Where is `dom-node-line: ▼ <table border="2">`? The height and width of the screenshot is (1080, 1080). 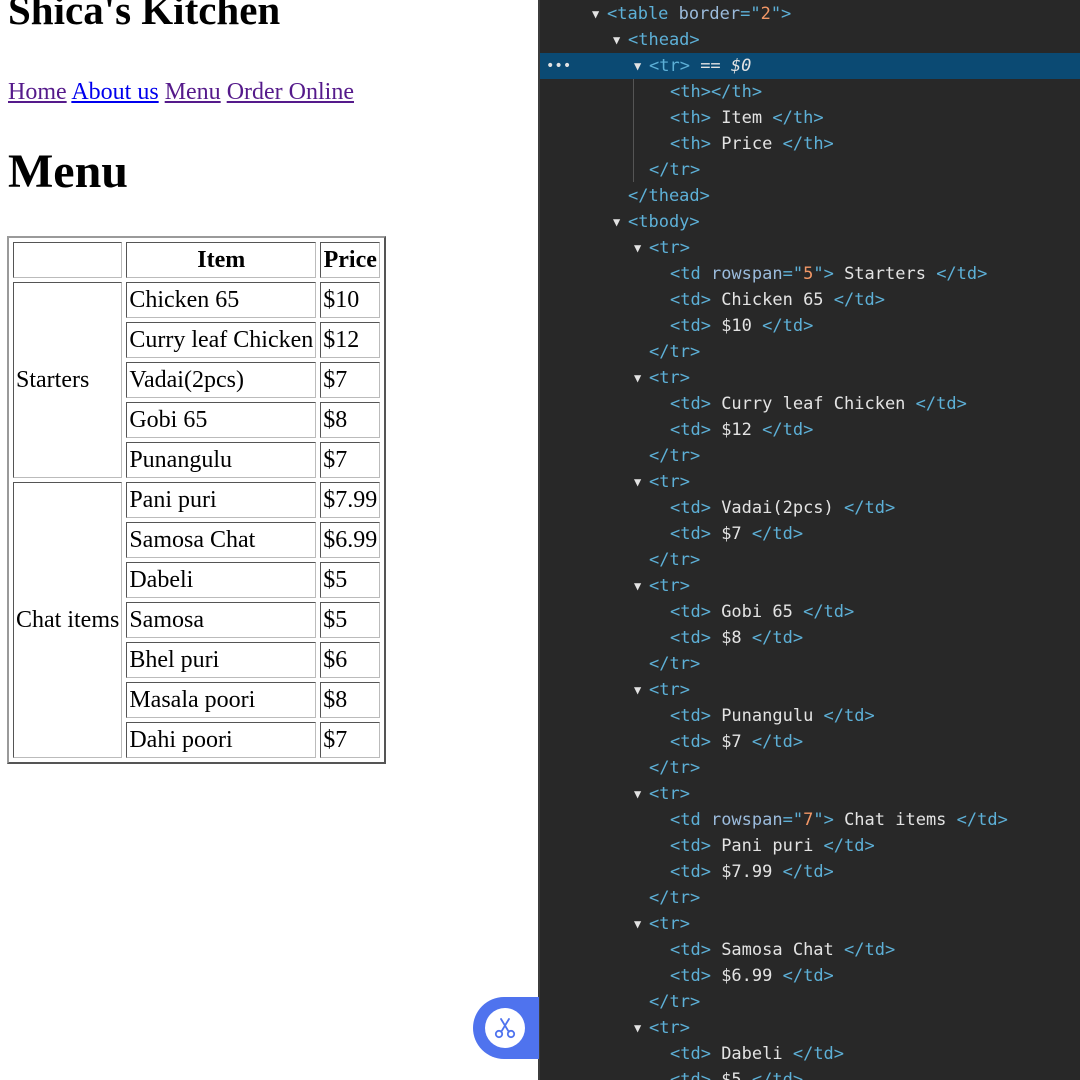
dom-node-line: ▼ <table border="2"> is located at coordinates (810, 14).